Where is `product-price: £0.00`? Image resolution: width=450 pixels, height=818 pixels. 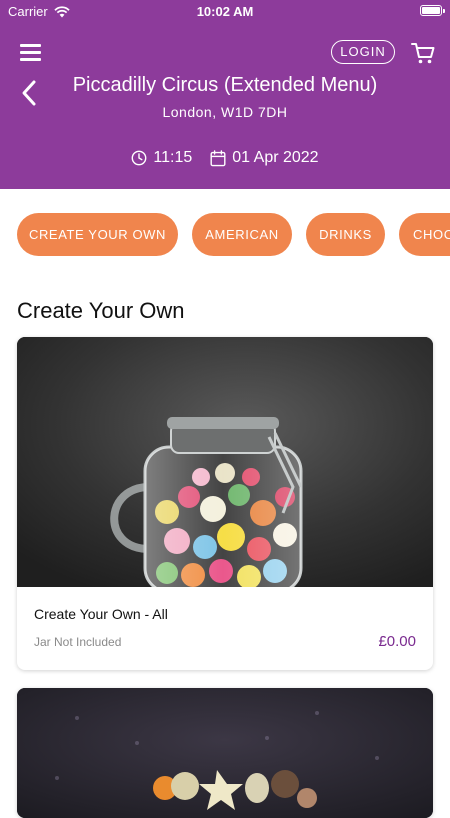 product-price: £0.00 is located at coordinates (397, 641).